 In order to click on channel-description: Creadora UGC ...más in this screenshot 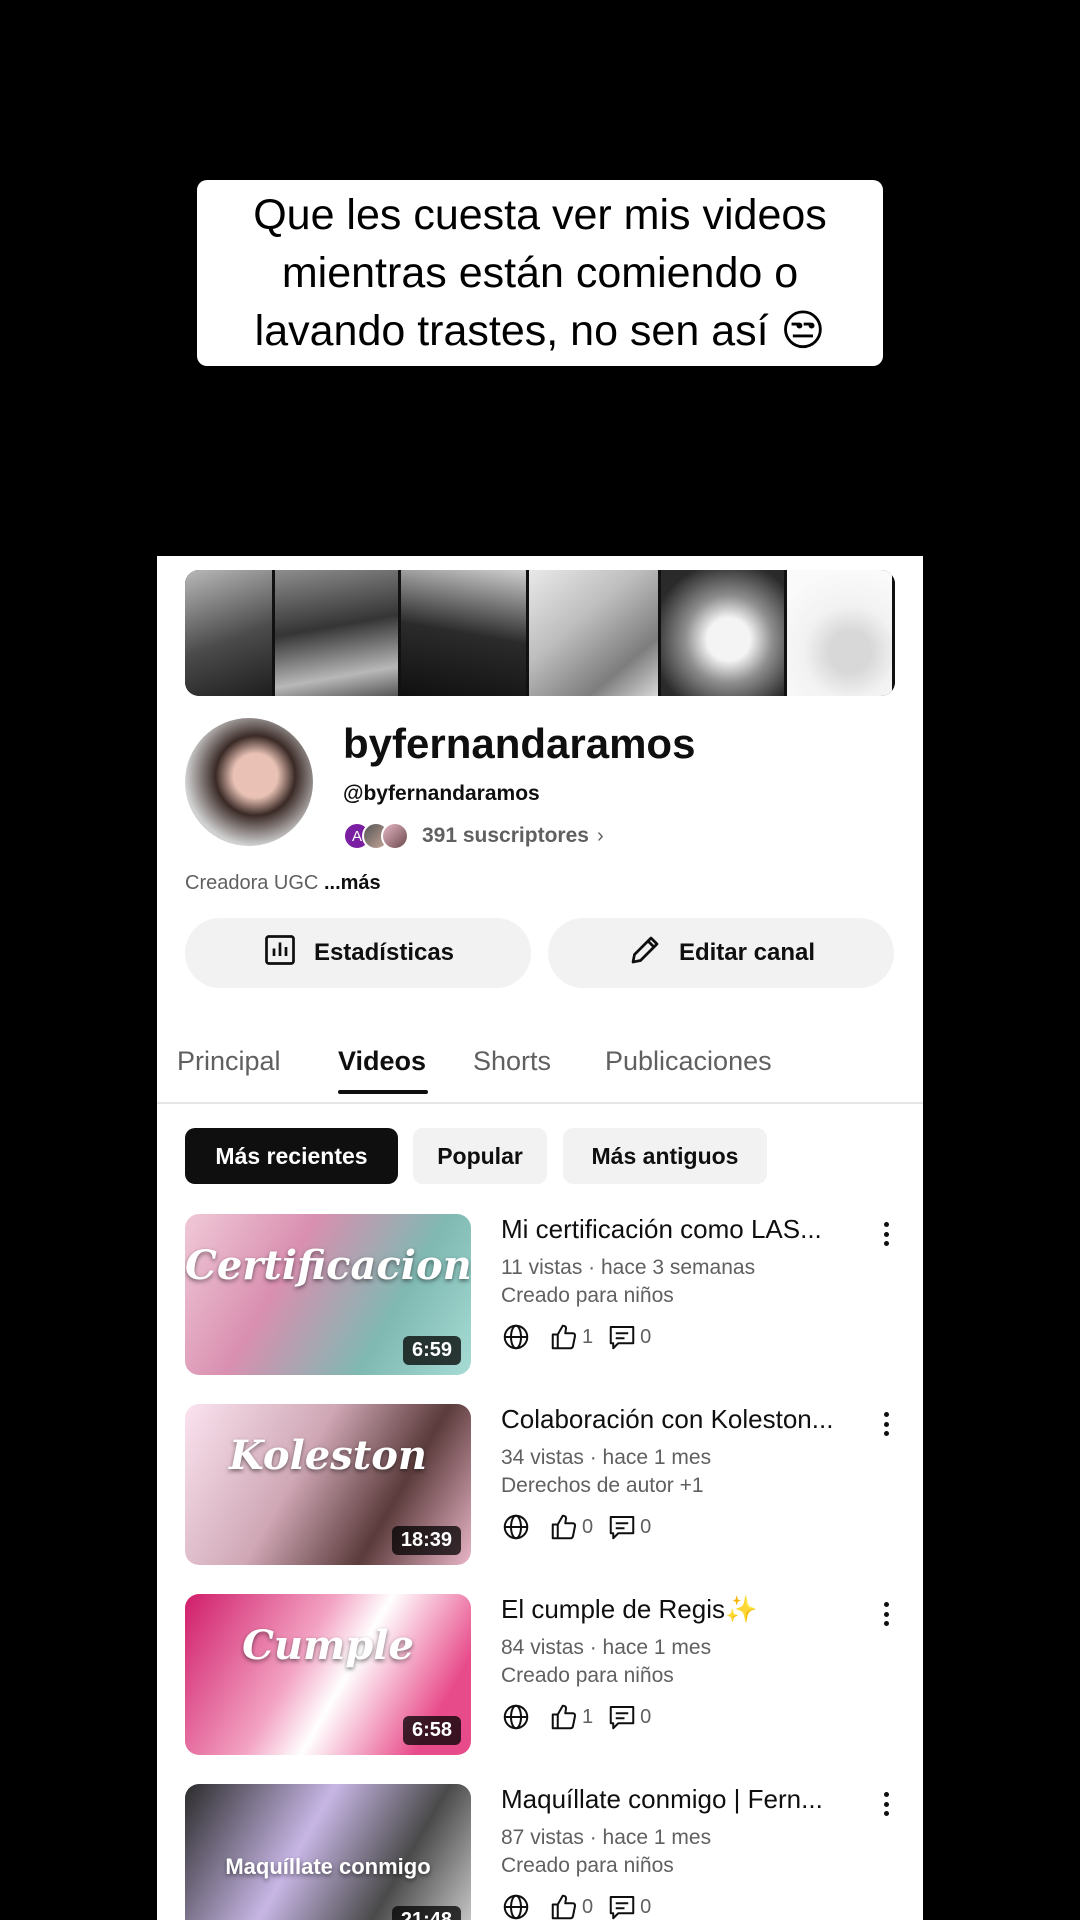, I will do `click(283, 883)`.